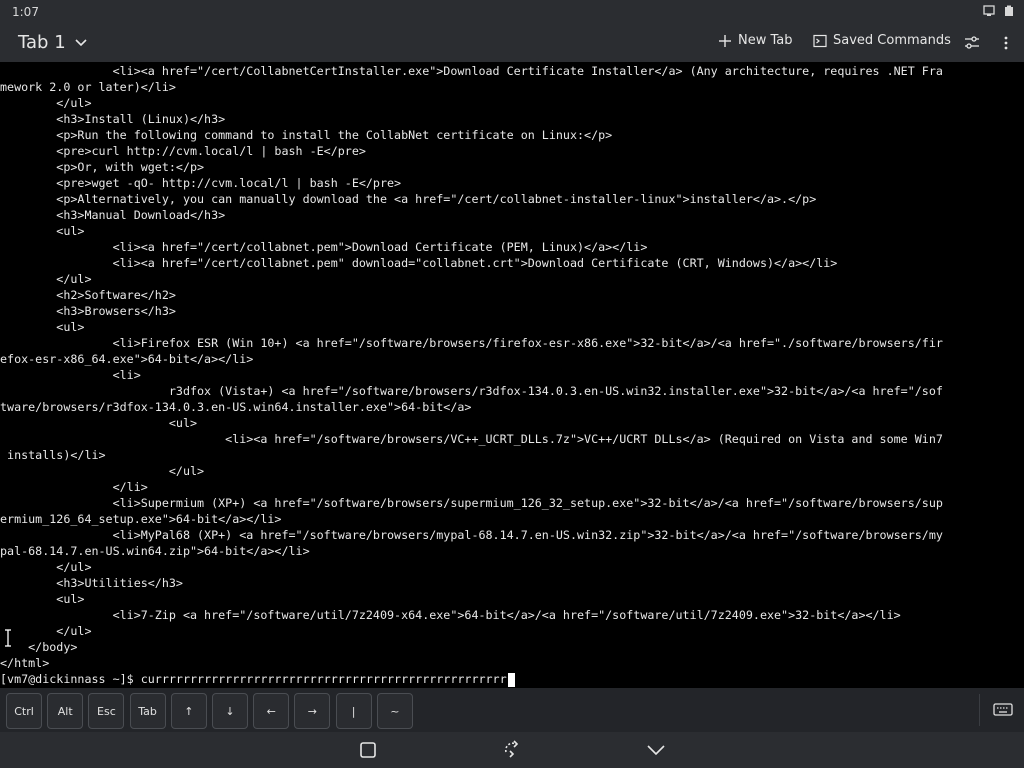 The height and width of the screenshot is (768, 1024). What do you see at coordinates (892, 40) in the screenshot?
I see `saved-commands-label: Saved Commands` at bounding box center [892, 40].